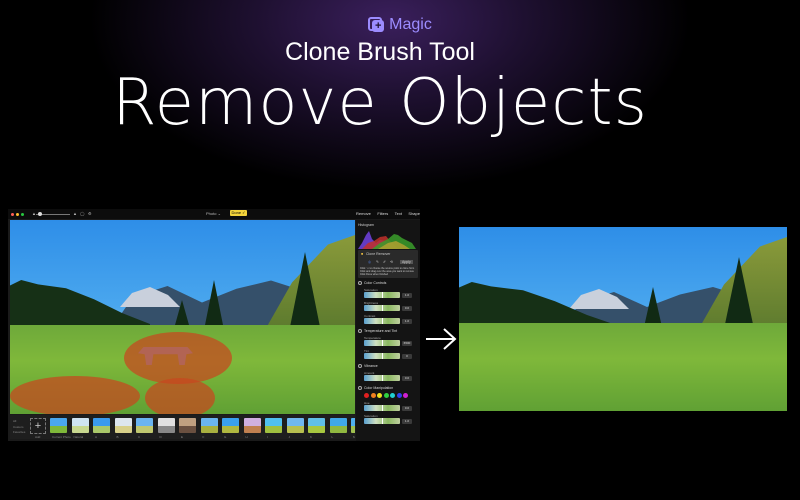  I want to click on done-button: Done ✓, so click(238, 213).